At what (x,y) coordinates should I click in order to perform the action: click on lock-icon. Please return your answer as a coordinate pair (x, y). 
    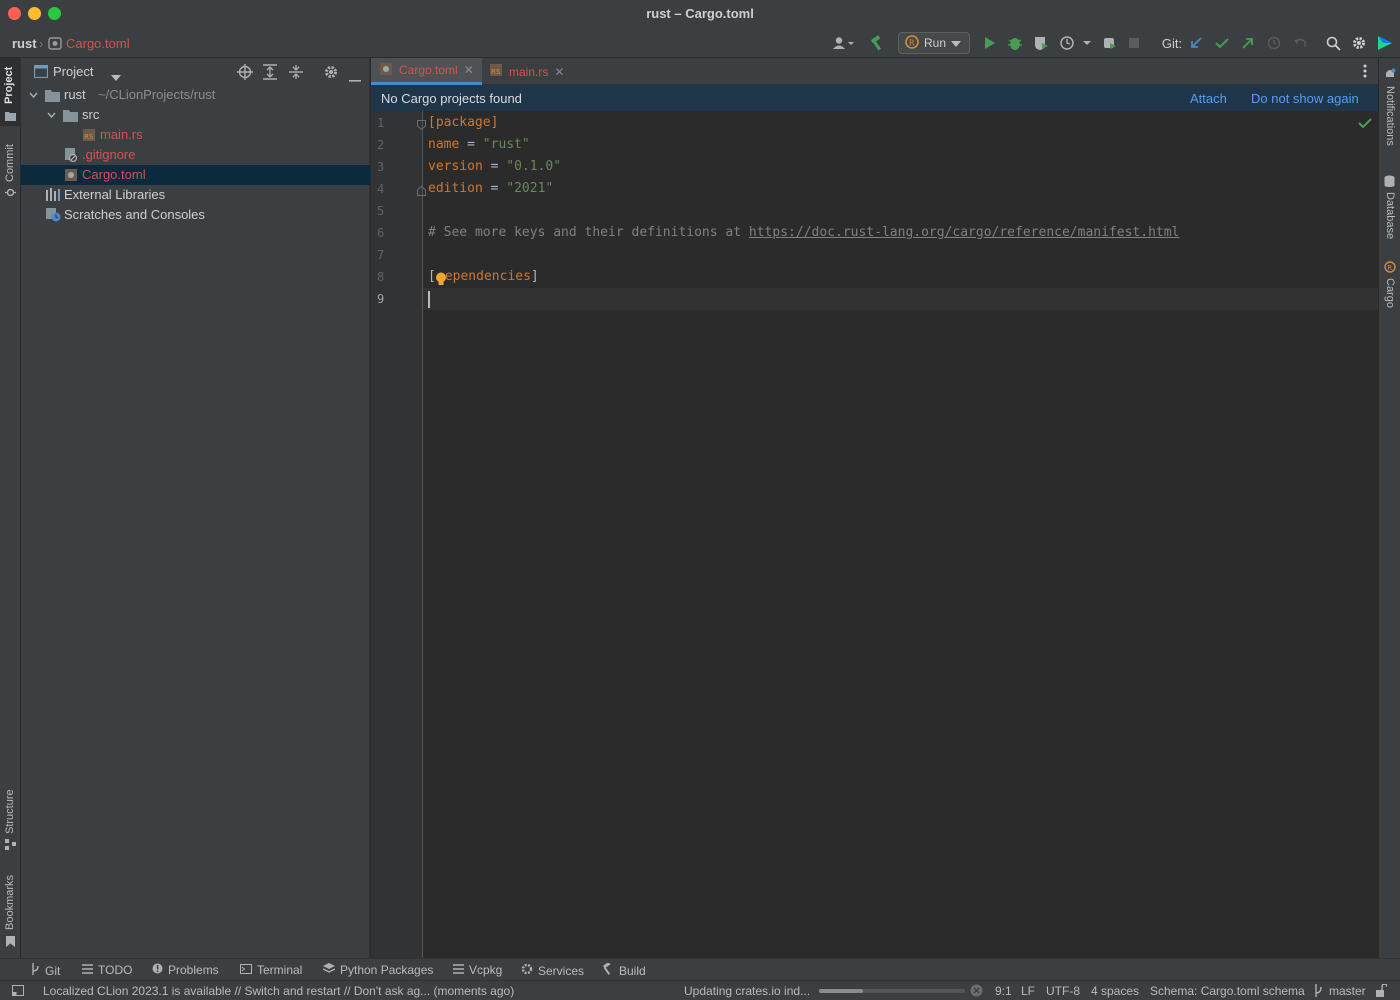
    Looking at the image, I should click on (1381, 991).